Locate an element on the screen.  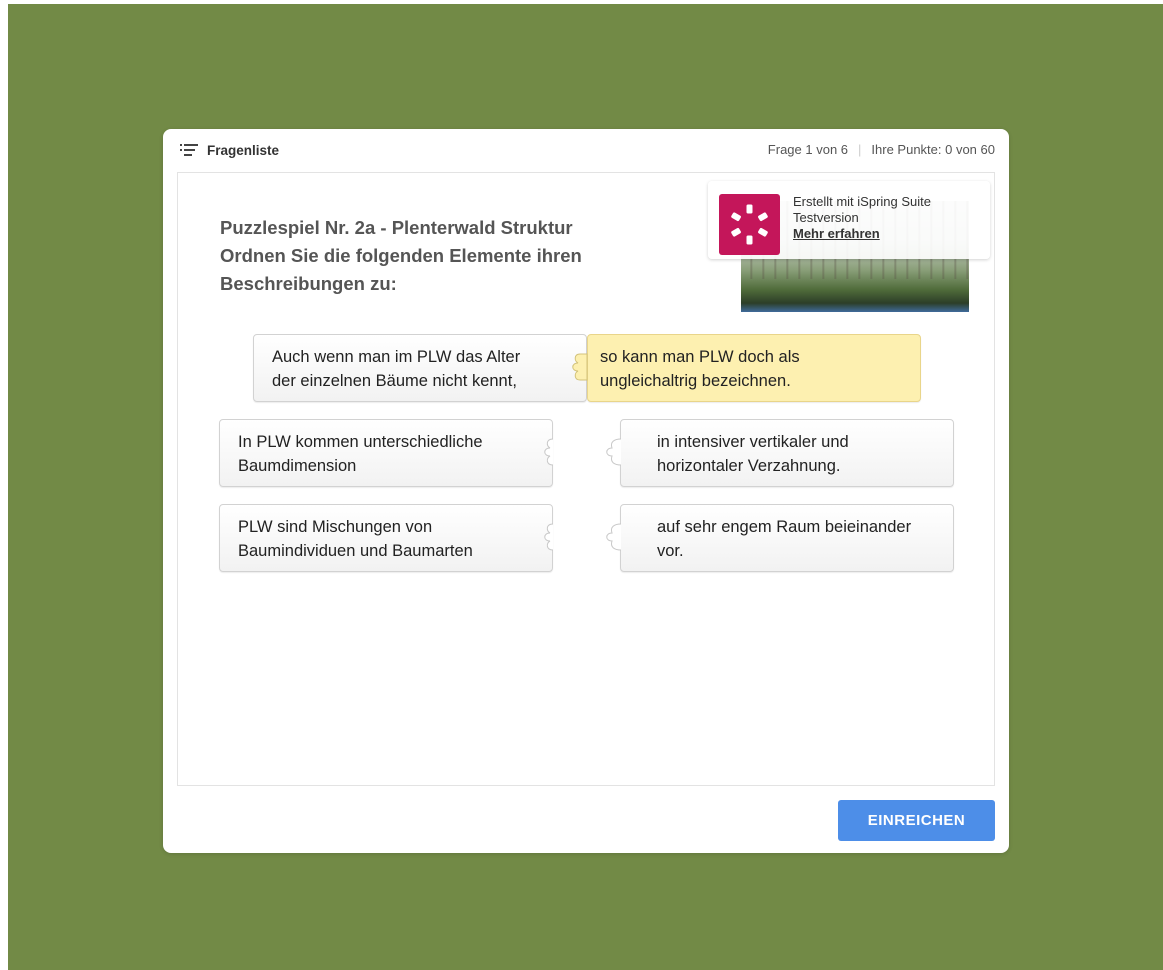
piece-text-line: auf sehr engem Raum beieinander is located at coordinates (784, 527).